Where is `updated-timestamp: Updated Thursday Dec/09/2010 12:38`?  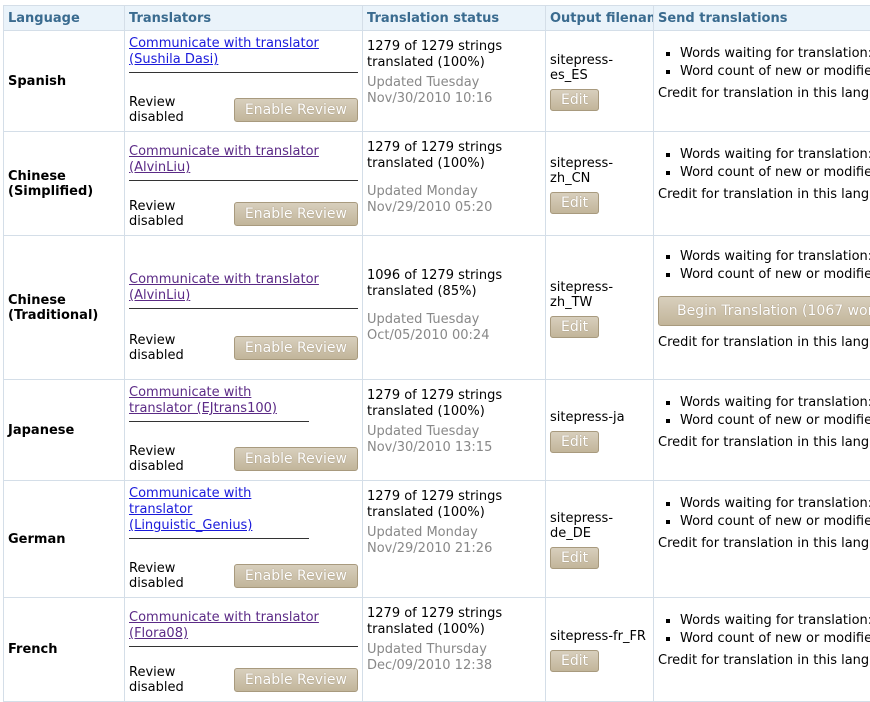
updated-timestamp: Updated Thursday Dec/09/2010 12:38 is located at coordinates (454, 658).